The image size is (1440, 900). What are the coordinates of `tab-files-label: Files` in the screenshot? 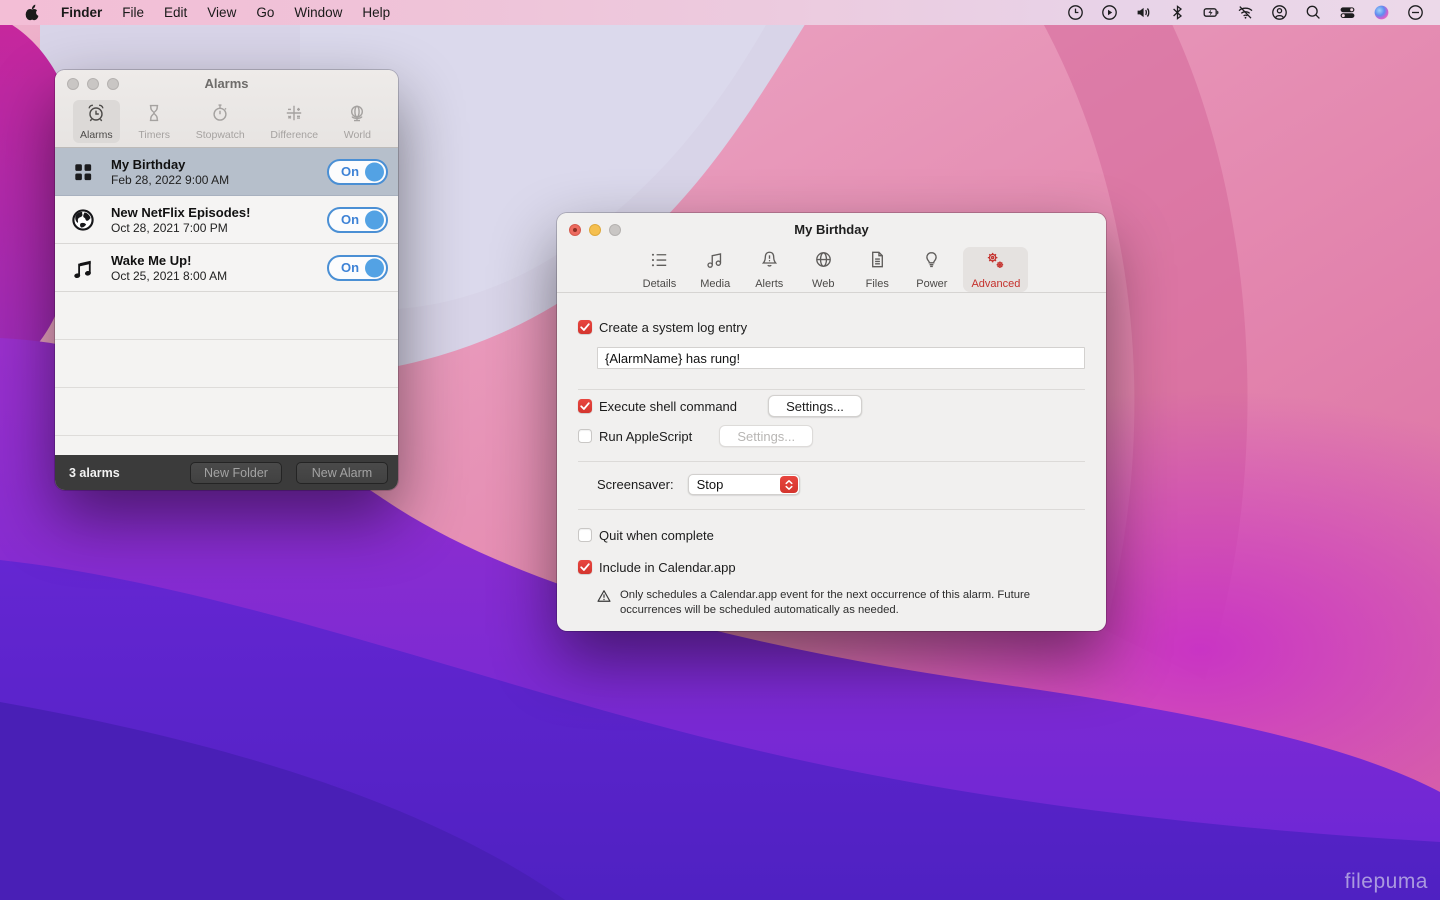 It's located at (877, 283).